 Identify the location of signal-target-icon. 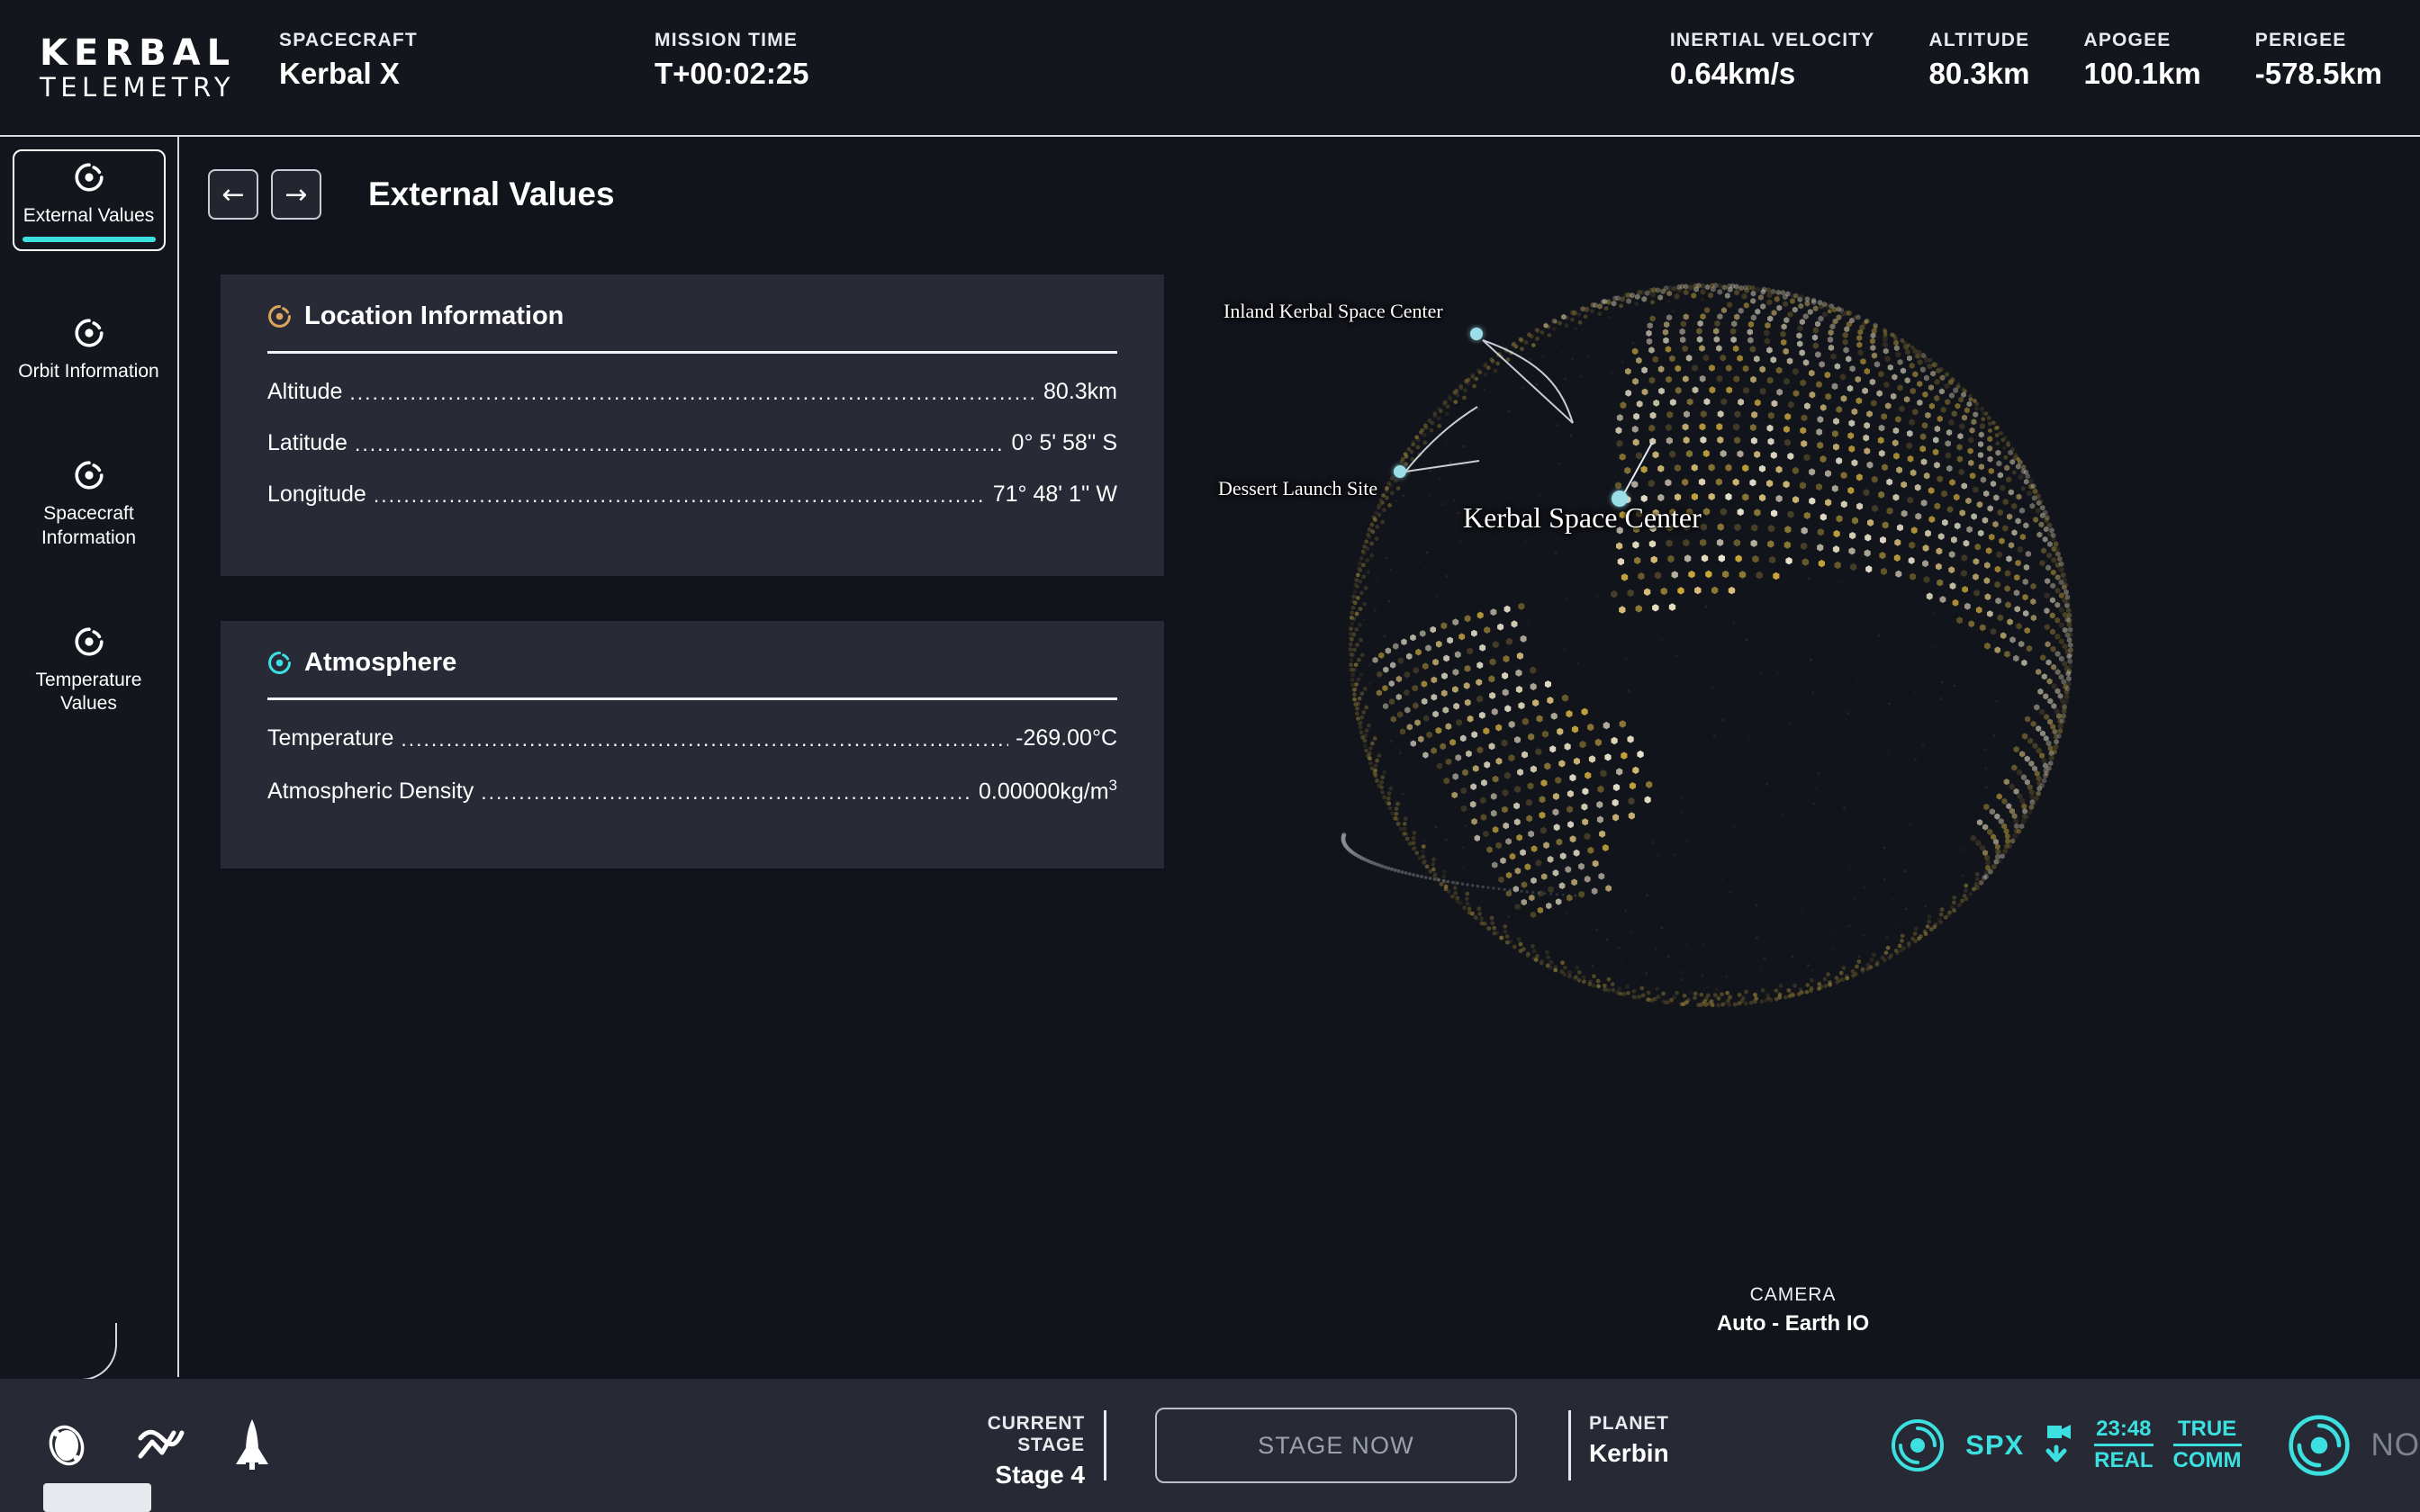
(1918, 1445).